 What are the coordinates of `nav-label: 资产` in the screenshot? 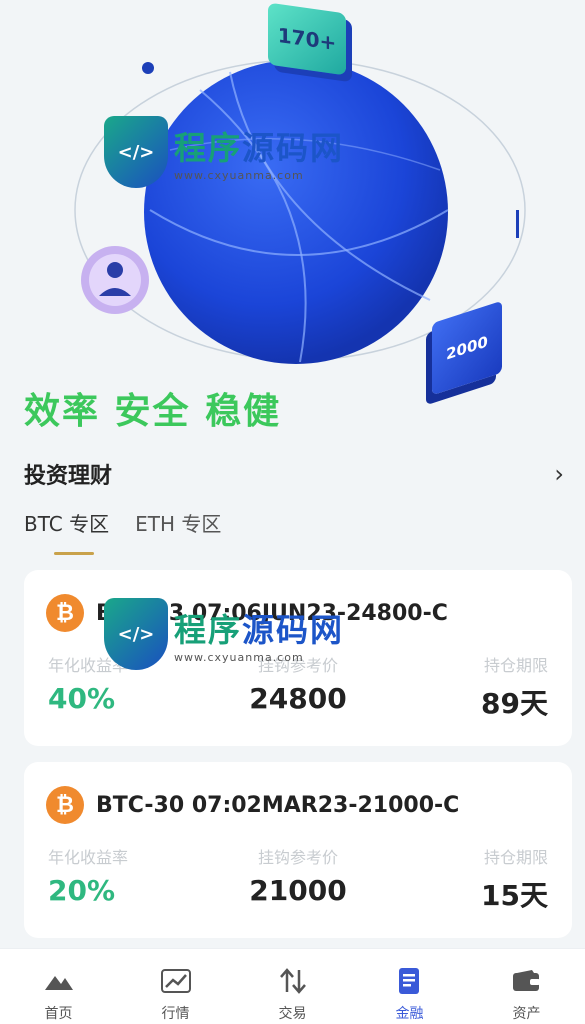 It's located at (526, 1014).